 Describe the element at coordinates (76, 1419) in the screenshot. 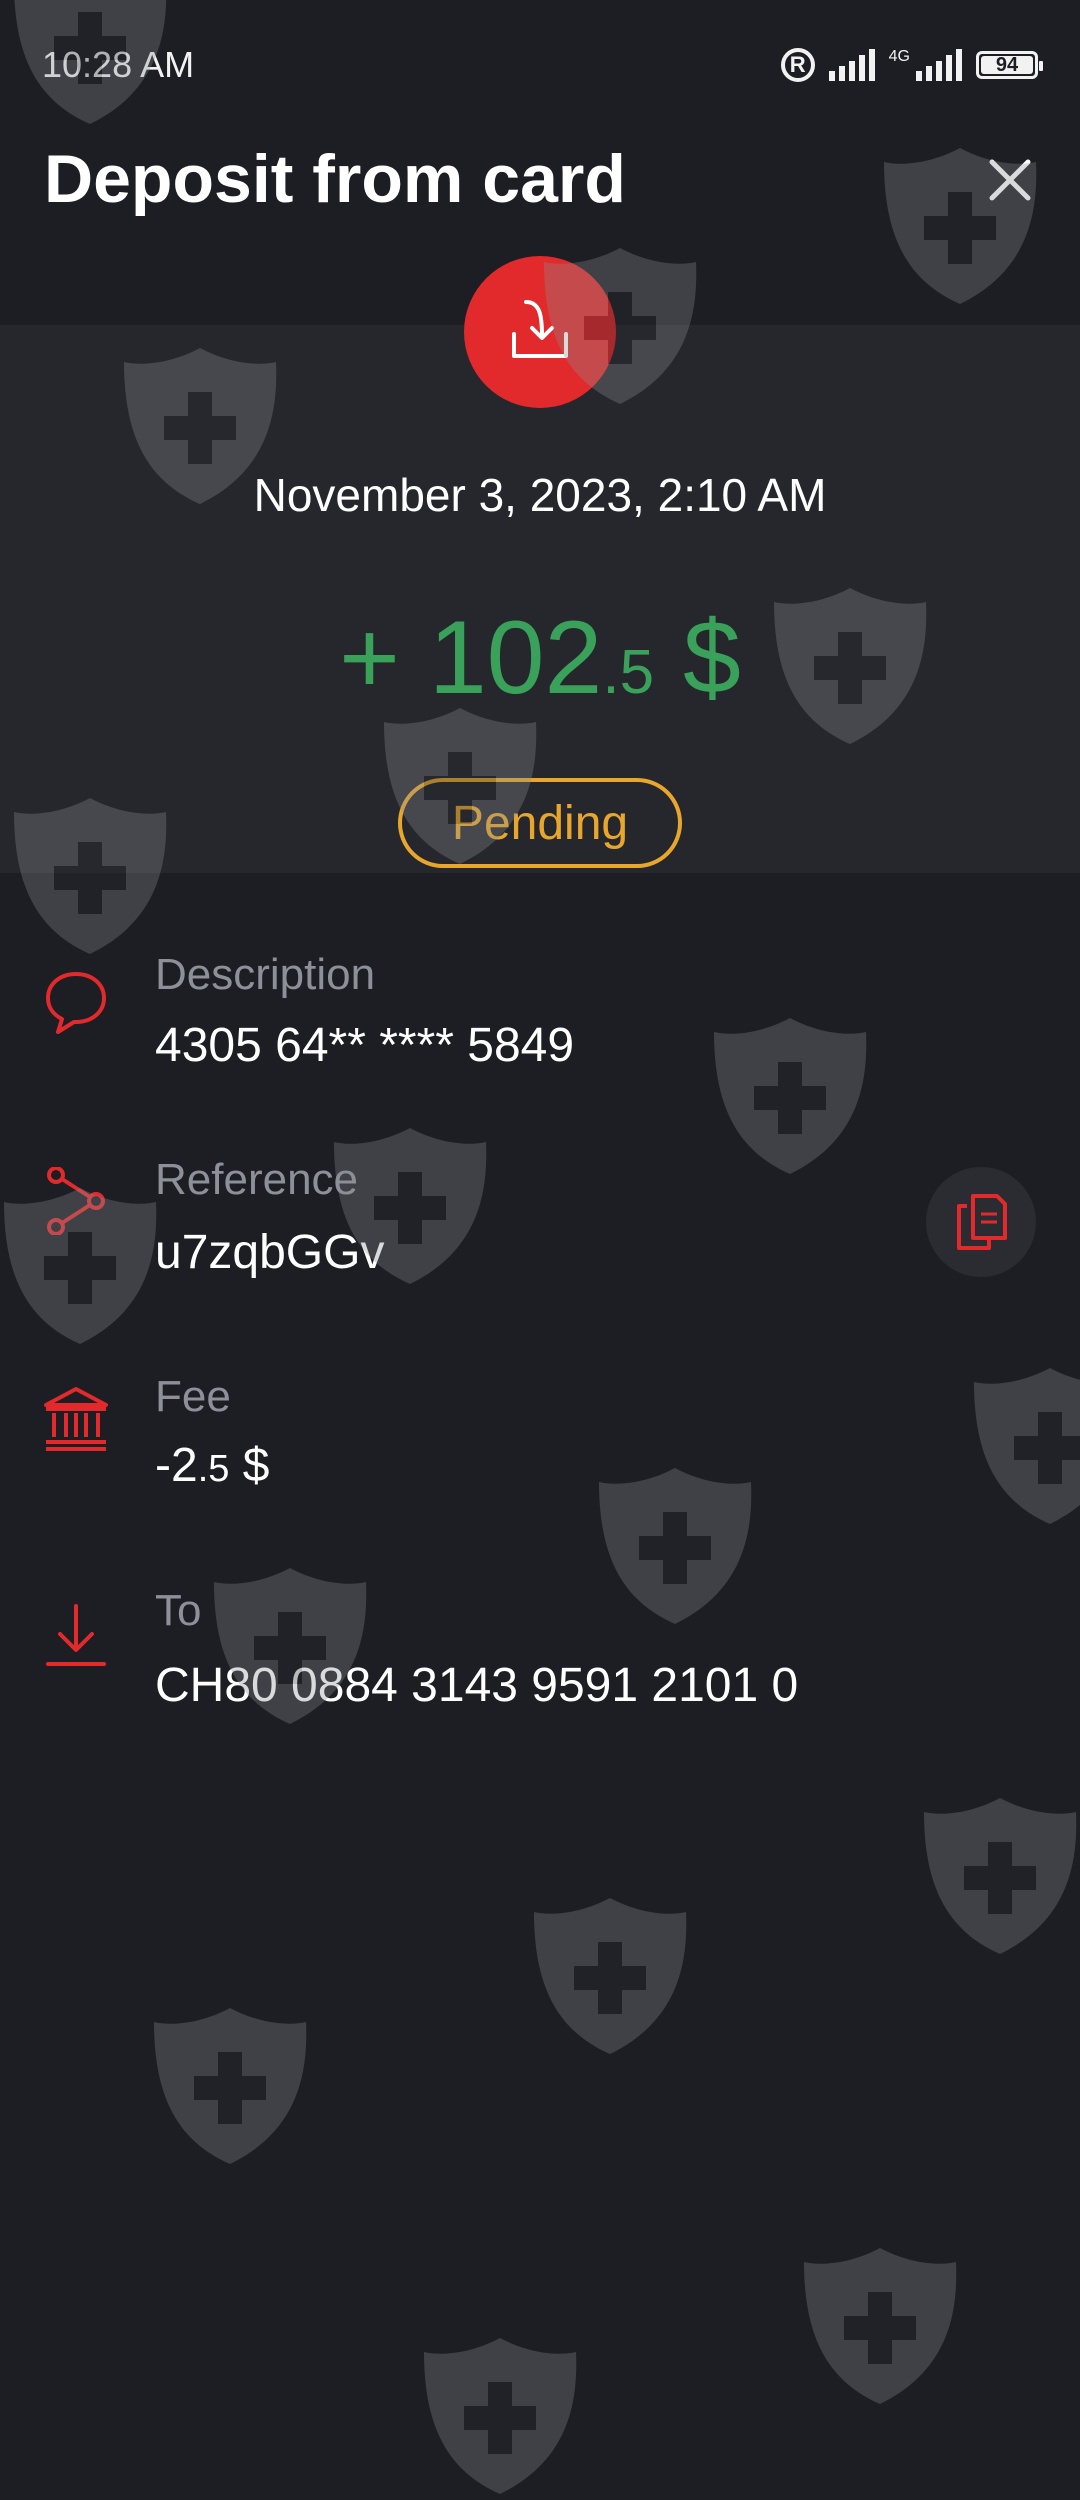

I see `bank-icon` at that location.